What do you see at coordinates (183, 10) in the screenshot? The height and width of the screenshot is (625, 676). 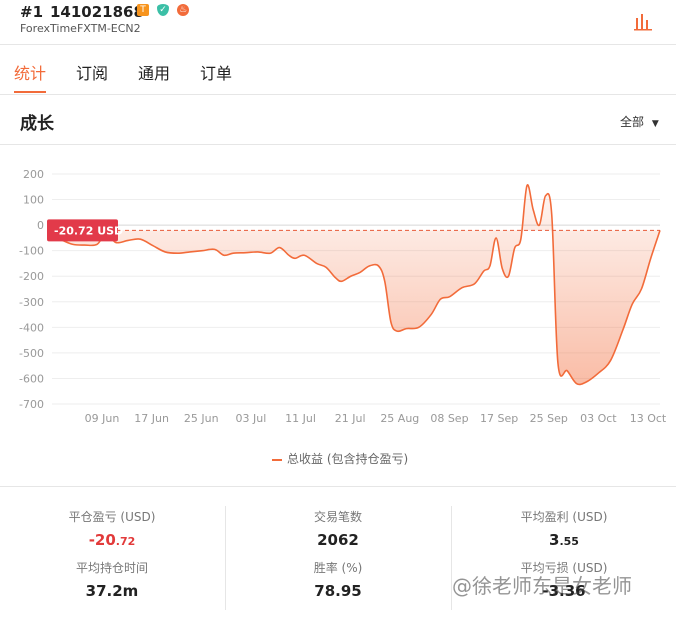 I see `fire-icon: ♨` at bounding box center [183, 10].